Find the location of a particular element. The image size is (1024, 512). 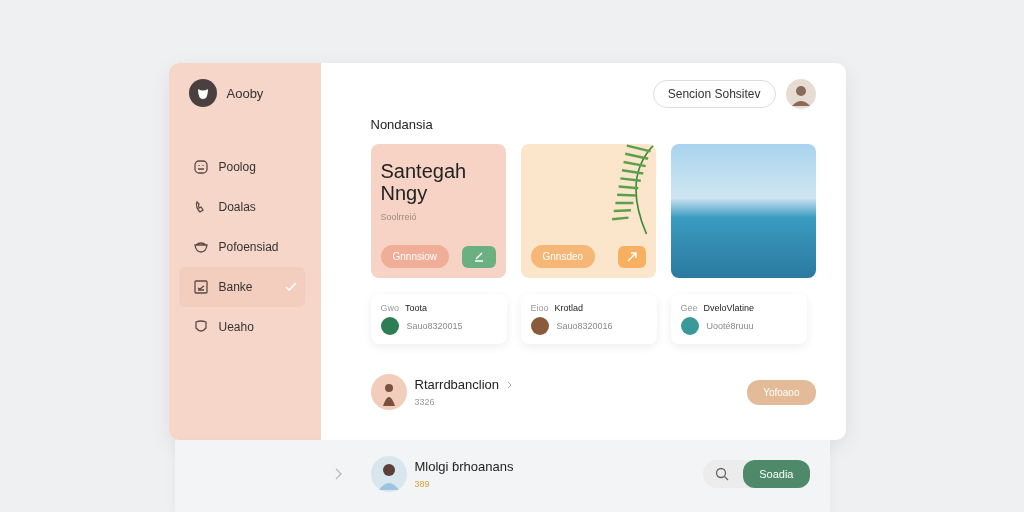

contact-name: DveloVlatine is located at coordinates (729, 308).